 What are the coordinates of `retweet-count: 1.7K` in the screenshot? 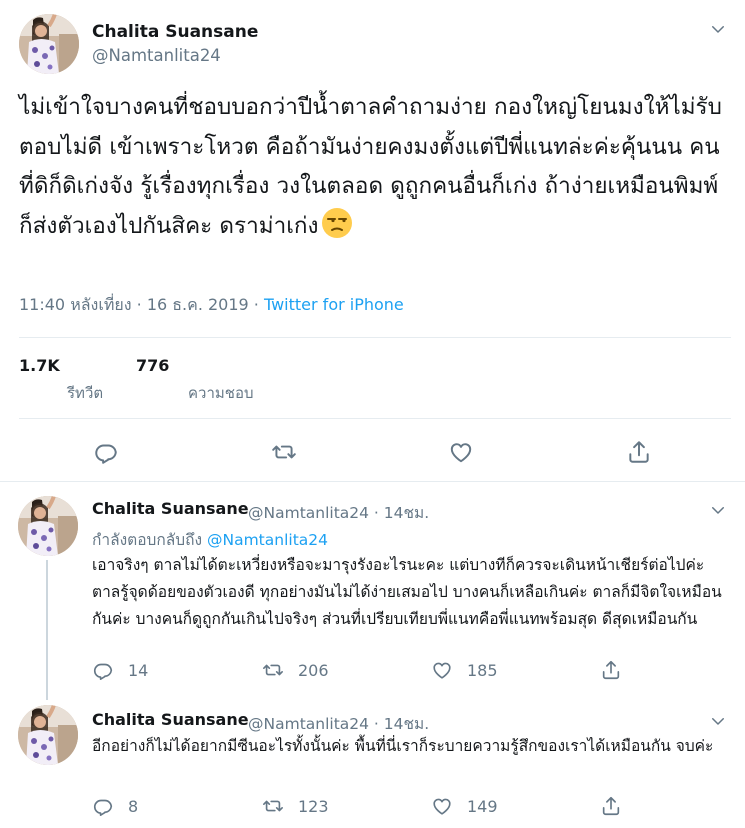 It's located at (39, 365).